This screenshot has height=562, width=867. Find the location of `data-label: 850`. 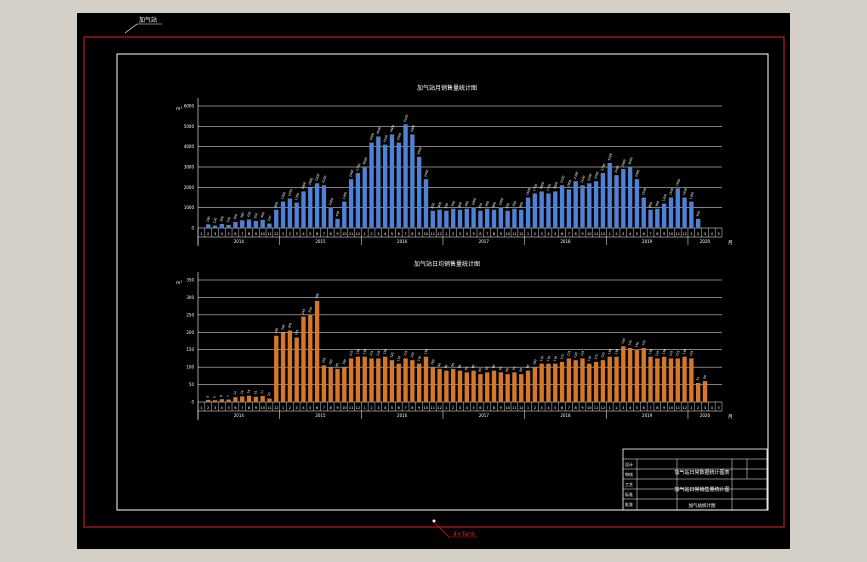

data-label: 850 is located at coordinates (508, 205).